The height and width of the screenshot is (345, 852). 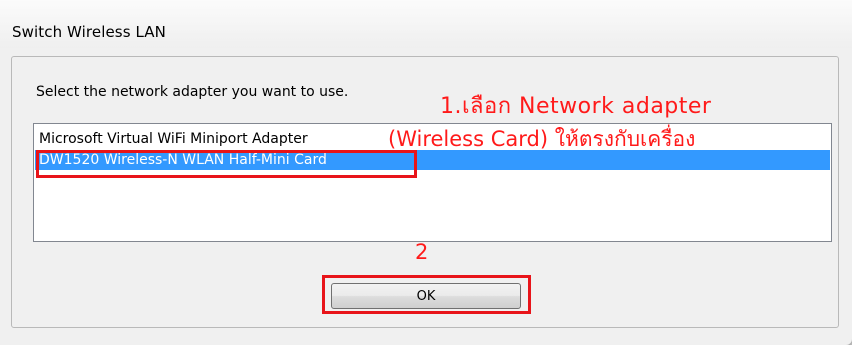 I want to click on title-bar: Switch Wireless LAN, so click(x=426, y=24).